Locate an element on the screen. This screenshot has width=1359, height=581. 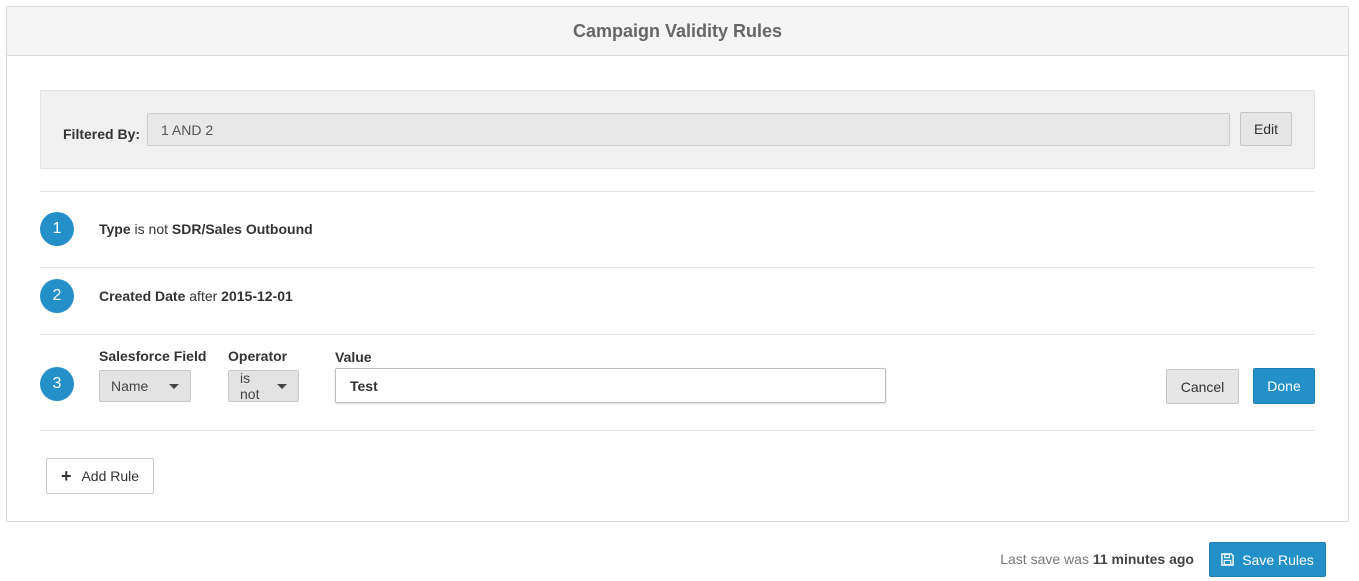
add-rule-button: + Add Rule is located at coordinates (100, 476).